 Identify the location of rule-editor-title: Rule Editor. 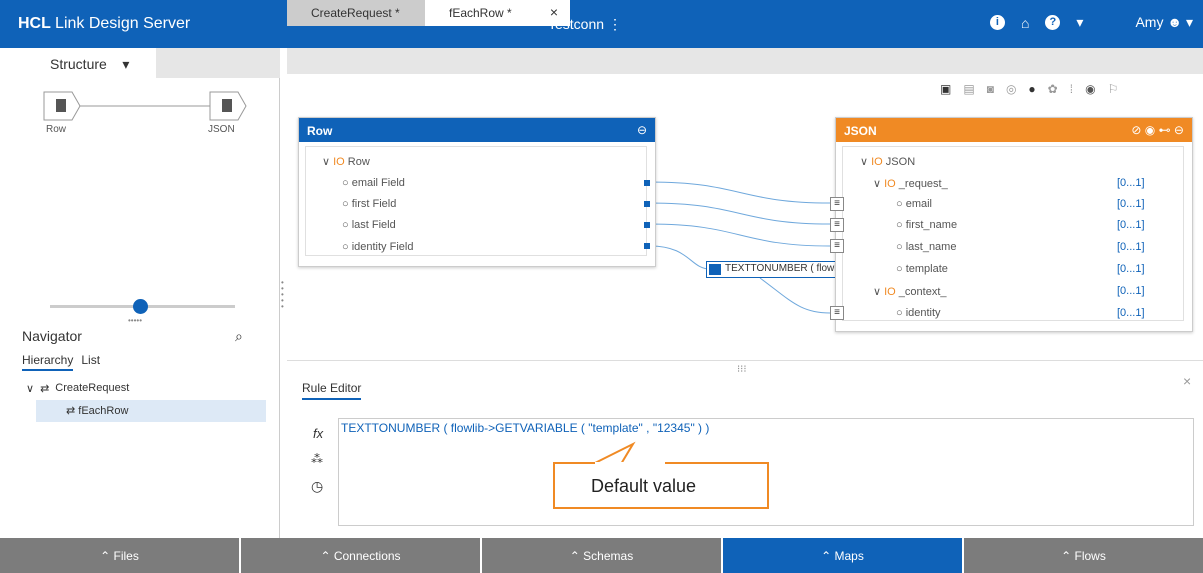
(332, 390).